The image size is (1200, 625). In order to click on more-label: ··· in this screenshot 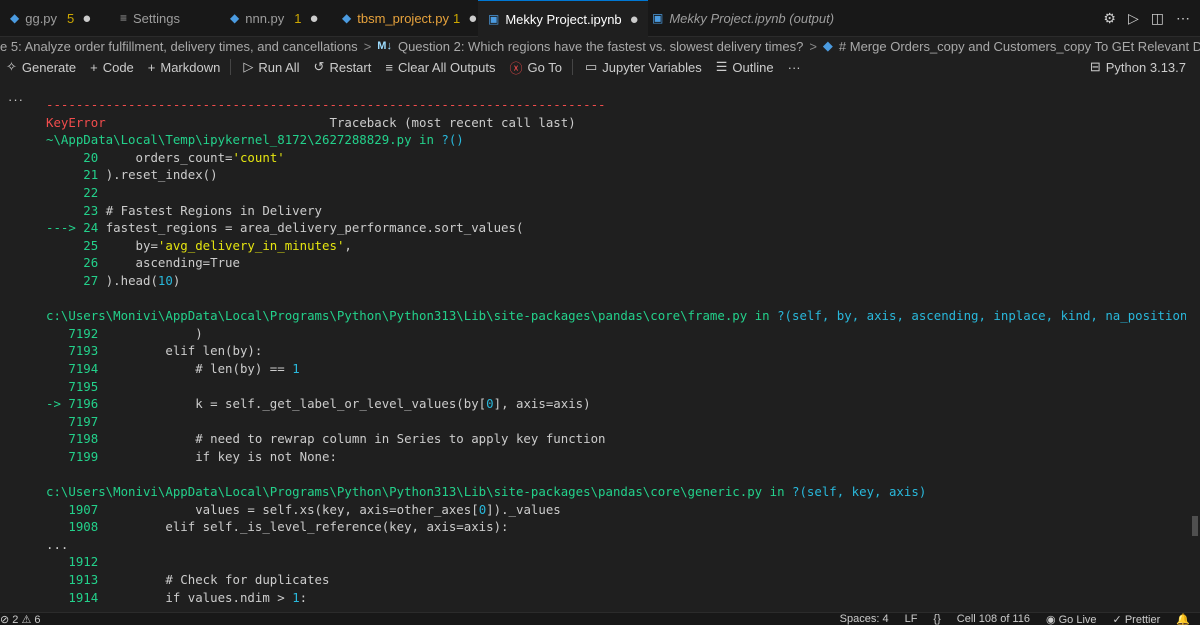, I will do `click(794, 67)`.